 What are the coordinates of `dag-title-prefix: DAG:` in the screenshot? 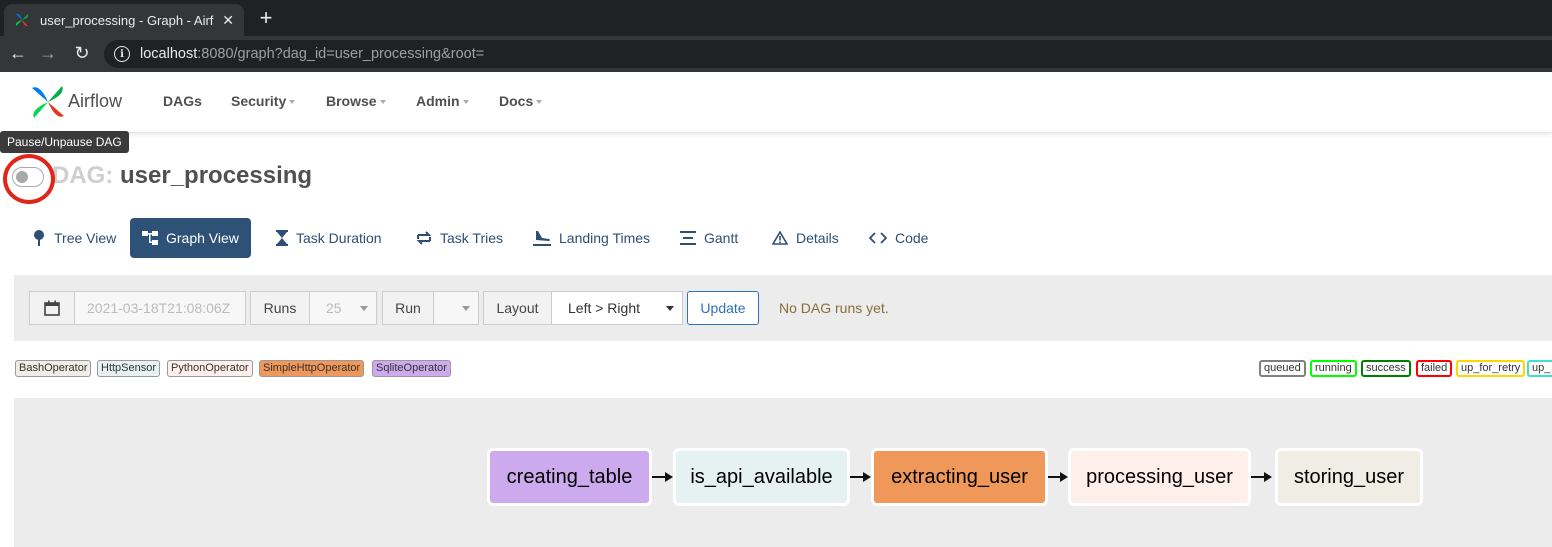 It's located at (83, 175).